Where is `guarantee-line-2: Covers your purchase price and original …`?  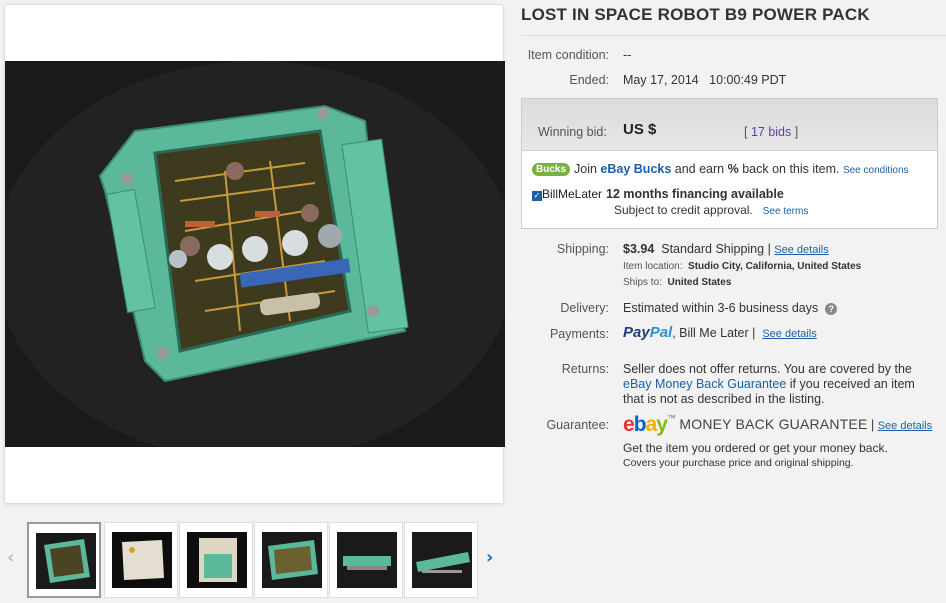
guarantee-line-2: Covers your purchase price and original … is located at coordinates (738, 463).